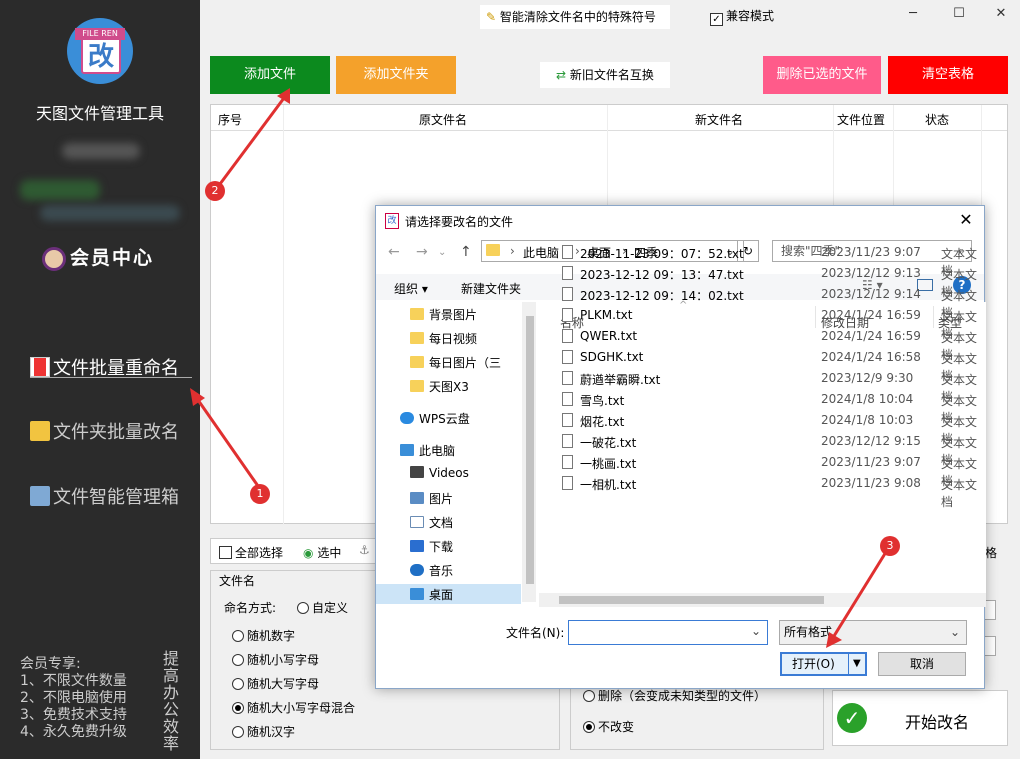 The width and height of the screenshot is (1020, 759). I want to click on recent-dropdown-icon: ⌄, so click(442, 252).